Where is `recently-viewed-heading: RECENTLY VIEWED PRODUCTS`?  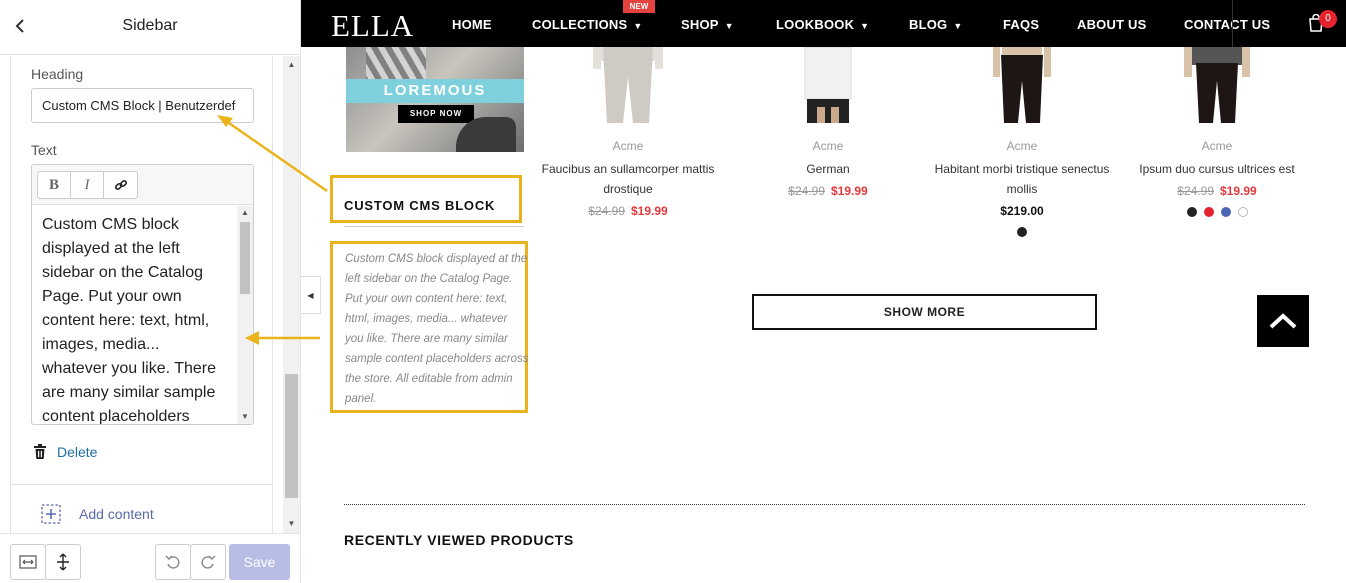 recently-viewed-heading: RECENTLY VIEWED PRODUCTS is located at coordinates (459, 540).